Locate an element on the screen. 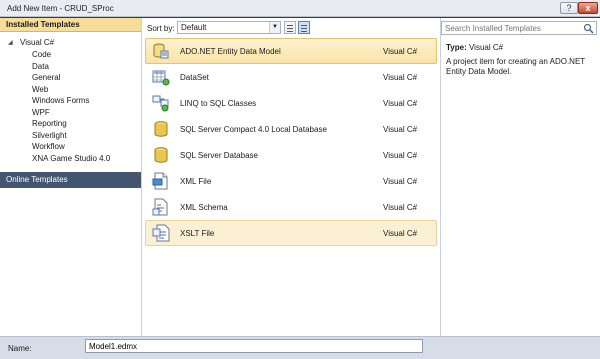  list-toolbar: Sort by: Default ▼ is located at coordinates (291, 28).